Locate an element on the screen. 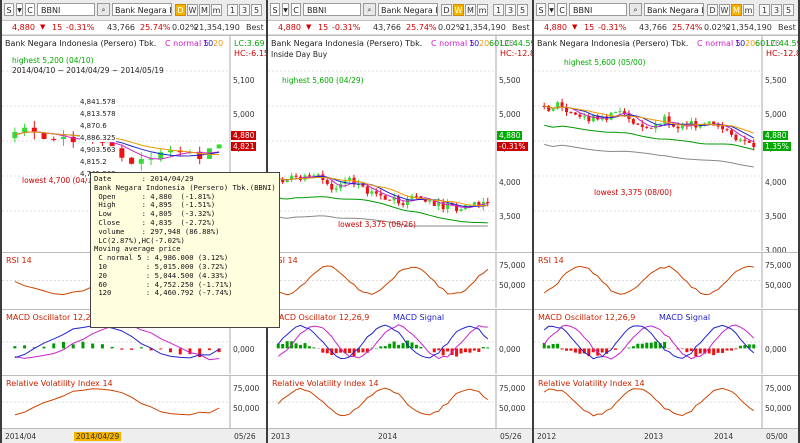 This screenshot has width=800, height=443. price-axis-label: 5,000 is located at coordinates (244, 114).